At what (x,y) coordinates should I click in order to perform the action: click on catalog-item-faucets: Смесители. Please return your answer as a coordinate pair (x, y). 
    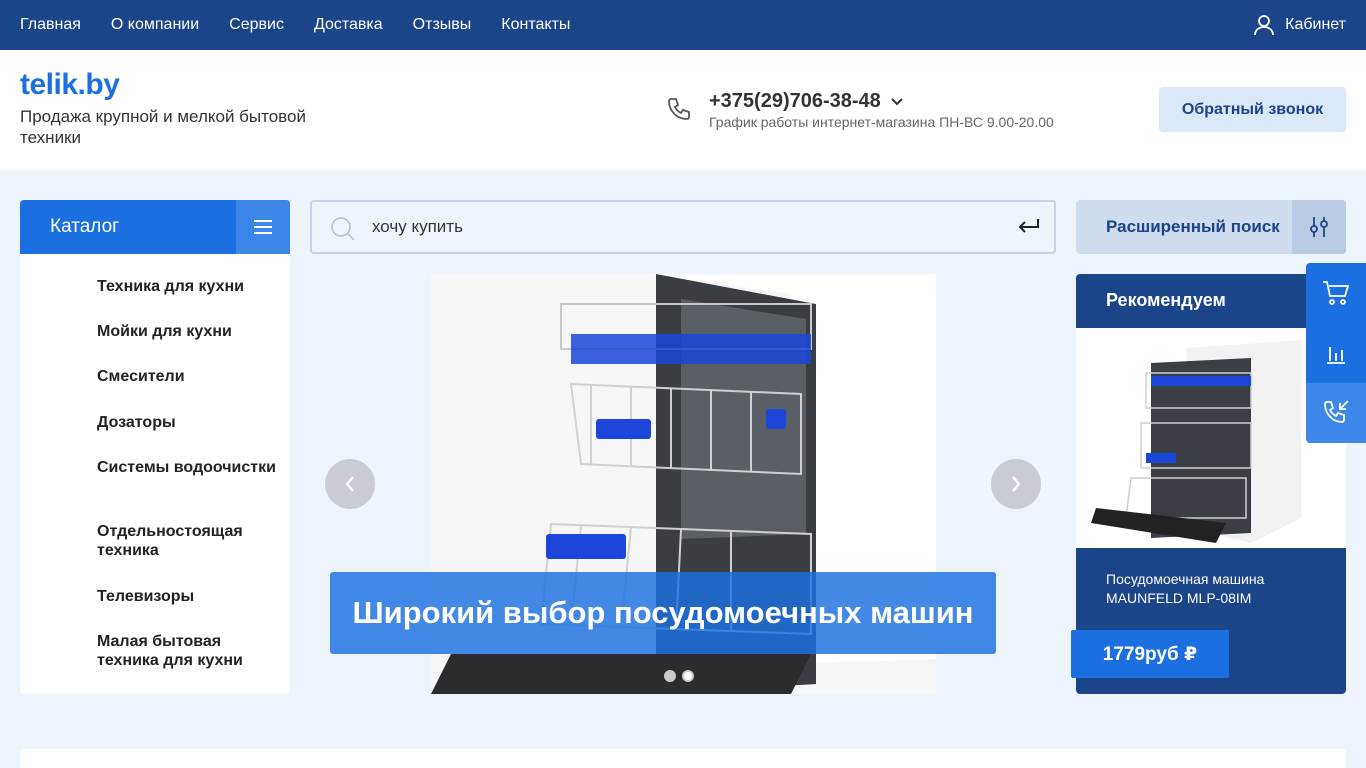
    Looking at the image, I should click on (187, 376).